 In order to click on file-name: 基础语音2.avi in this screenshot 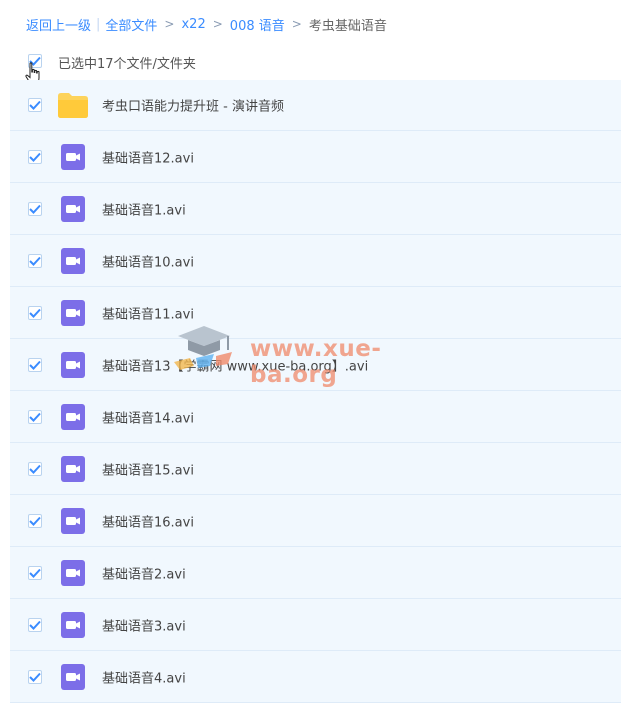, I will do `click(144, 572)`.